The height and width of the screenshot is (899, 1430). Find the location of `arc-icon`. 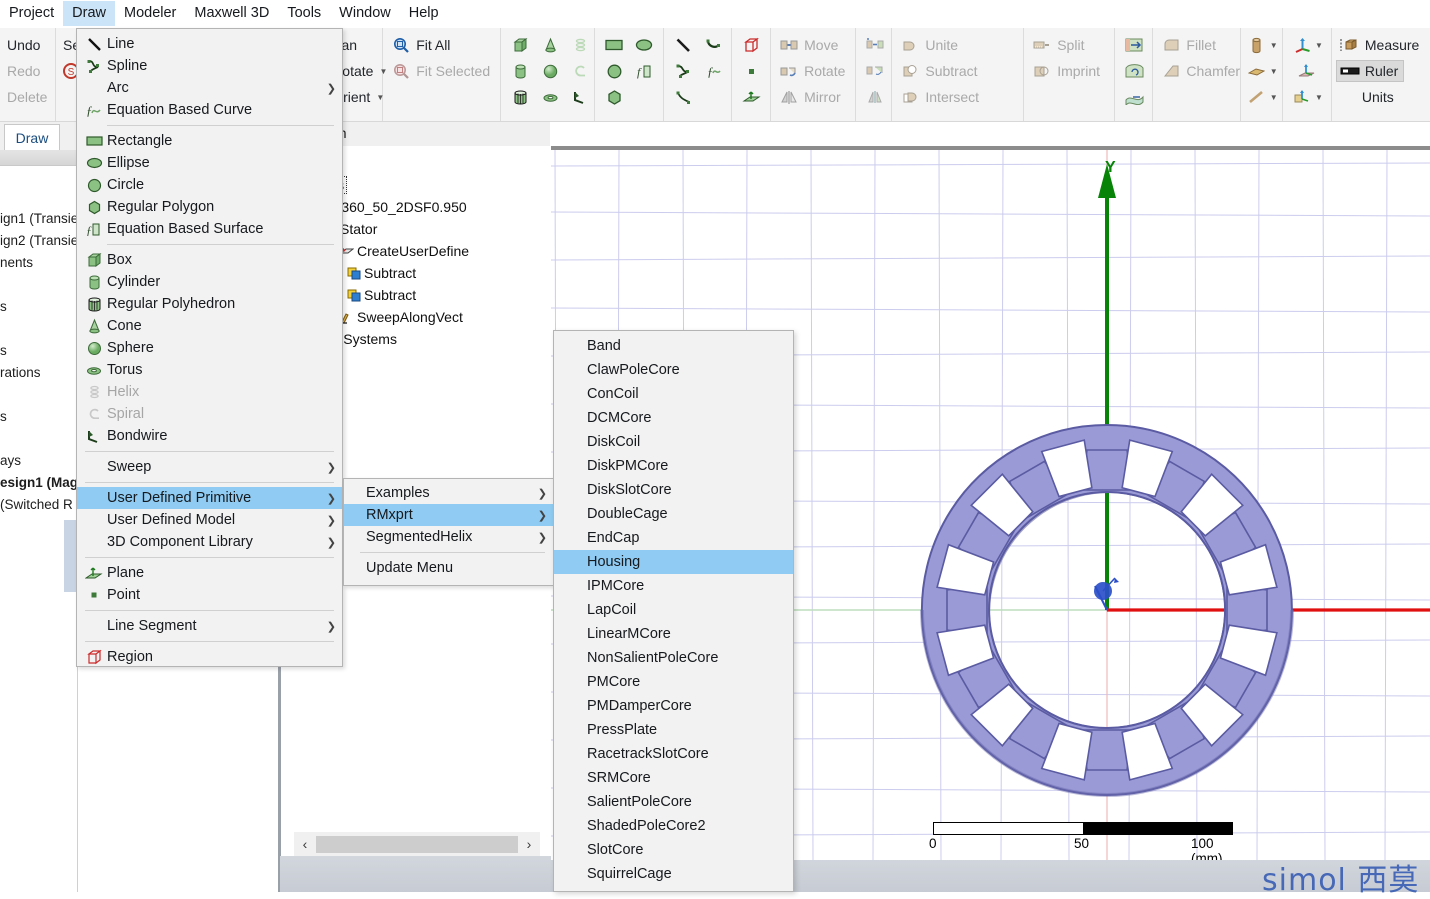

arc-icon is located at coordinates (713, 45).